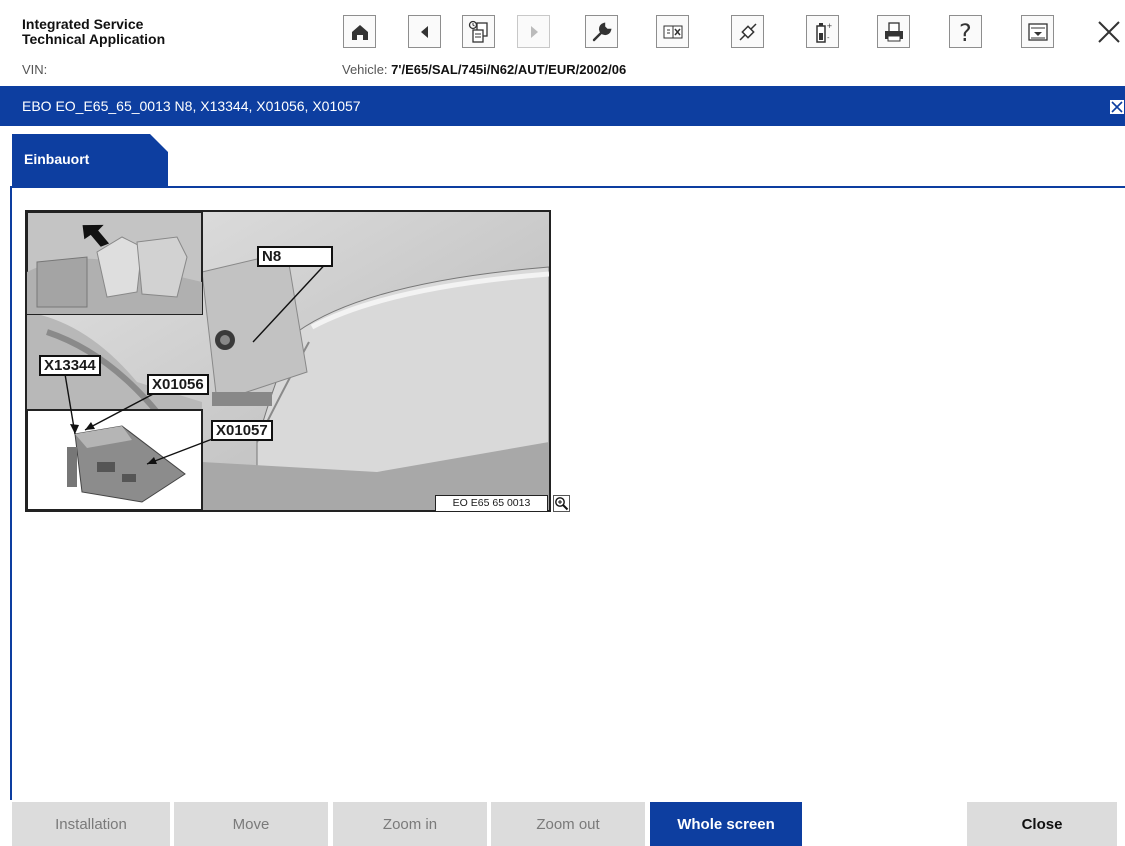 This screenshot has height=846, width=1125. Describe the element at coordinates (91, 824) in the screenshot. I see `installation-button: Installation` at that location.